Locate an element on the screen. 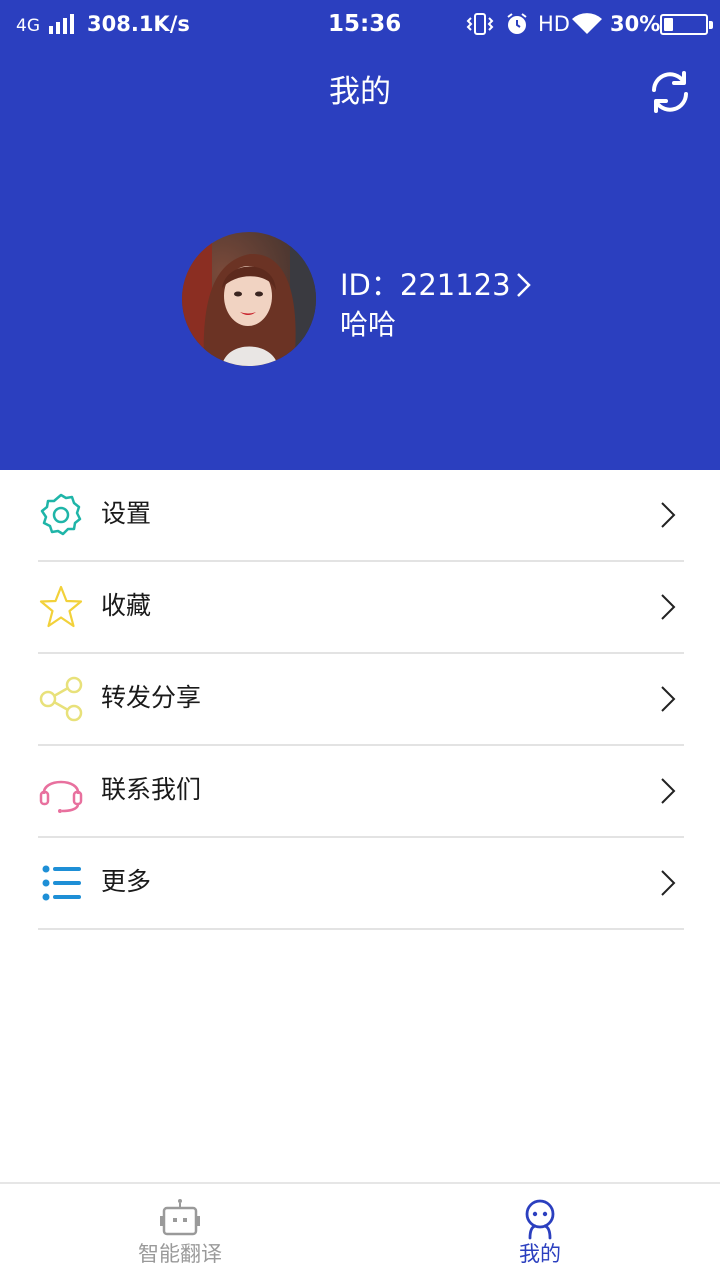 Image resolution: width=720 pixels, height=1280 pixels. tab-translate: 智能翻译 is located at coordinates (180, 1232).